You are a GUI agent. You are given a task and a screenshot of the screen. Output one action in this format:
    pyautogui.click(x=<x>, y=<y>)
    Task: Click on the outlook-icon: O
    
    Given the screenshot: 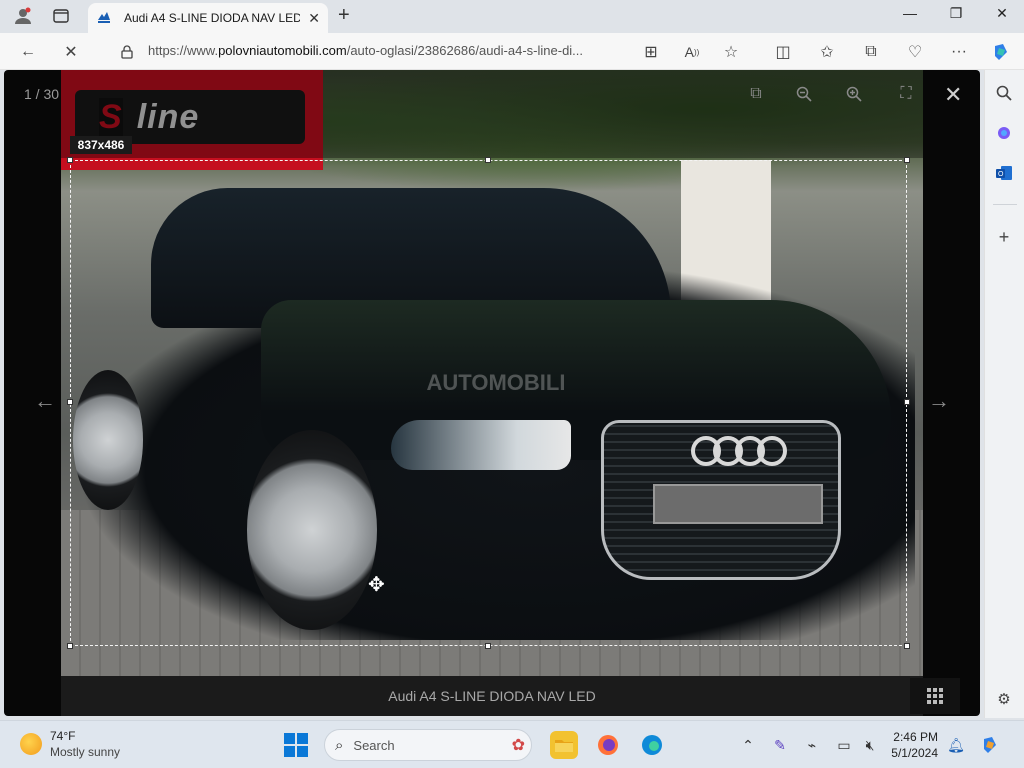 What is the action you would take?
    pyautogui.click(x=1004, y=173)
    